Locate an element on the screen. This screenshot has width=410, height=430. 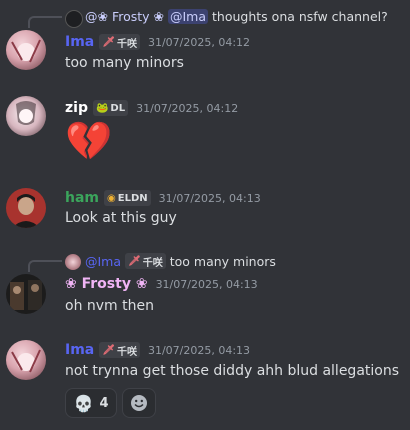
message-text: Look at this guy is located at coordinates (121, 218).